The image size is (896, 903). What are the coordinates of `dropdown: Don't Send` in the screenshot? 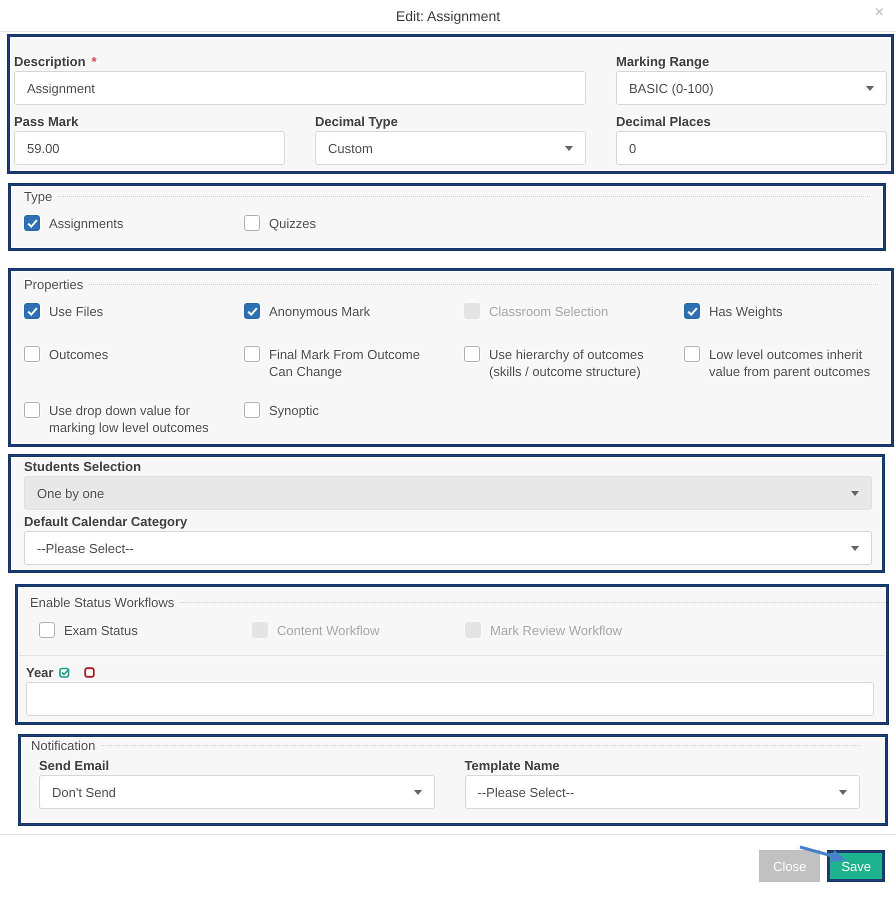 It's located at (236, 792).